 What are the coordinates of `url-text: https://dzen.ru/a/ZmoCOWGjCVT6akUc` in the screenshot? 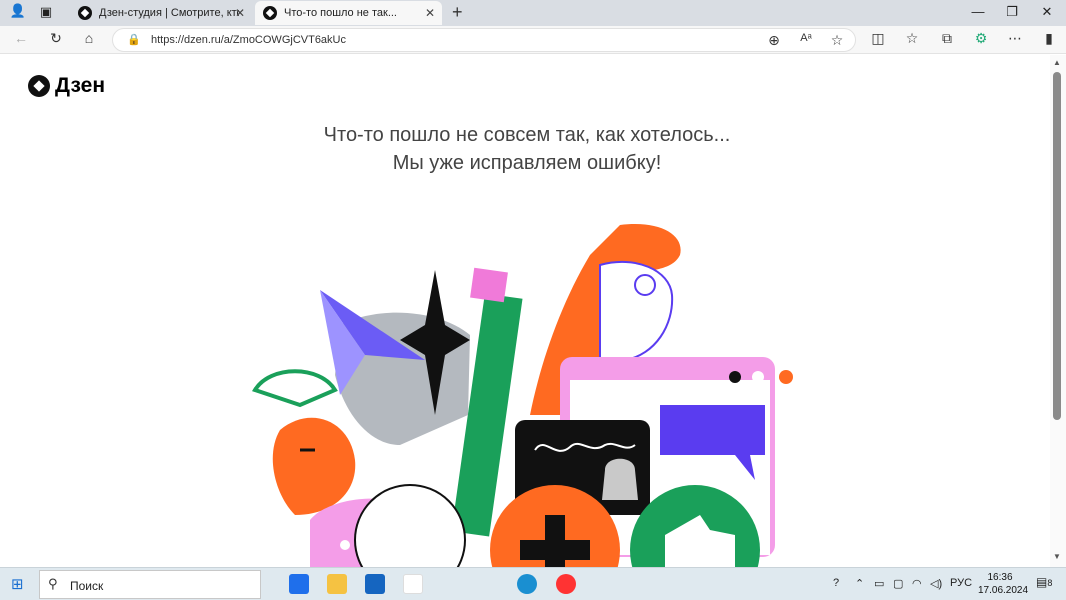 It's located at (248, 40).